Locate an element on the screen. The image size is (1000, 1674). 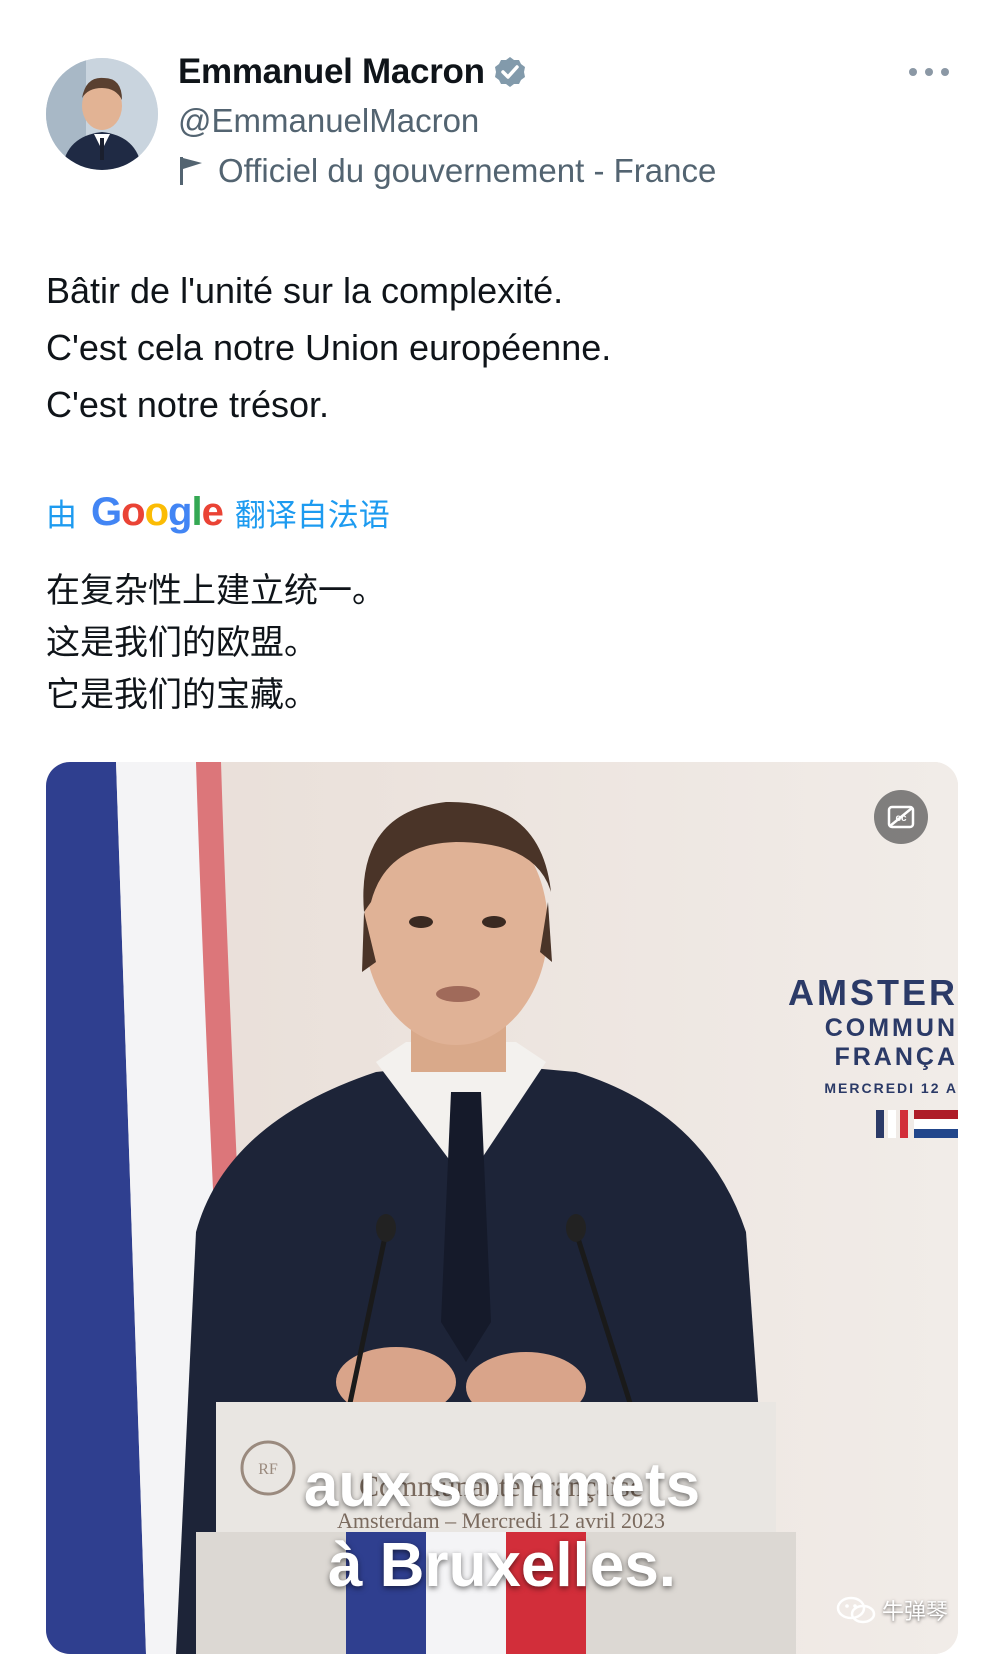
translated-text: 在复杂性上建立统一。 这是我们的欧盟。 它是我们的宝藏。 is located at coordinates (216, 643).